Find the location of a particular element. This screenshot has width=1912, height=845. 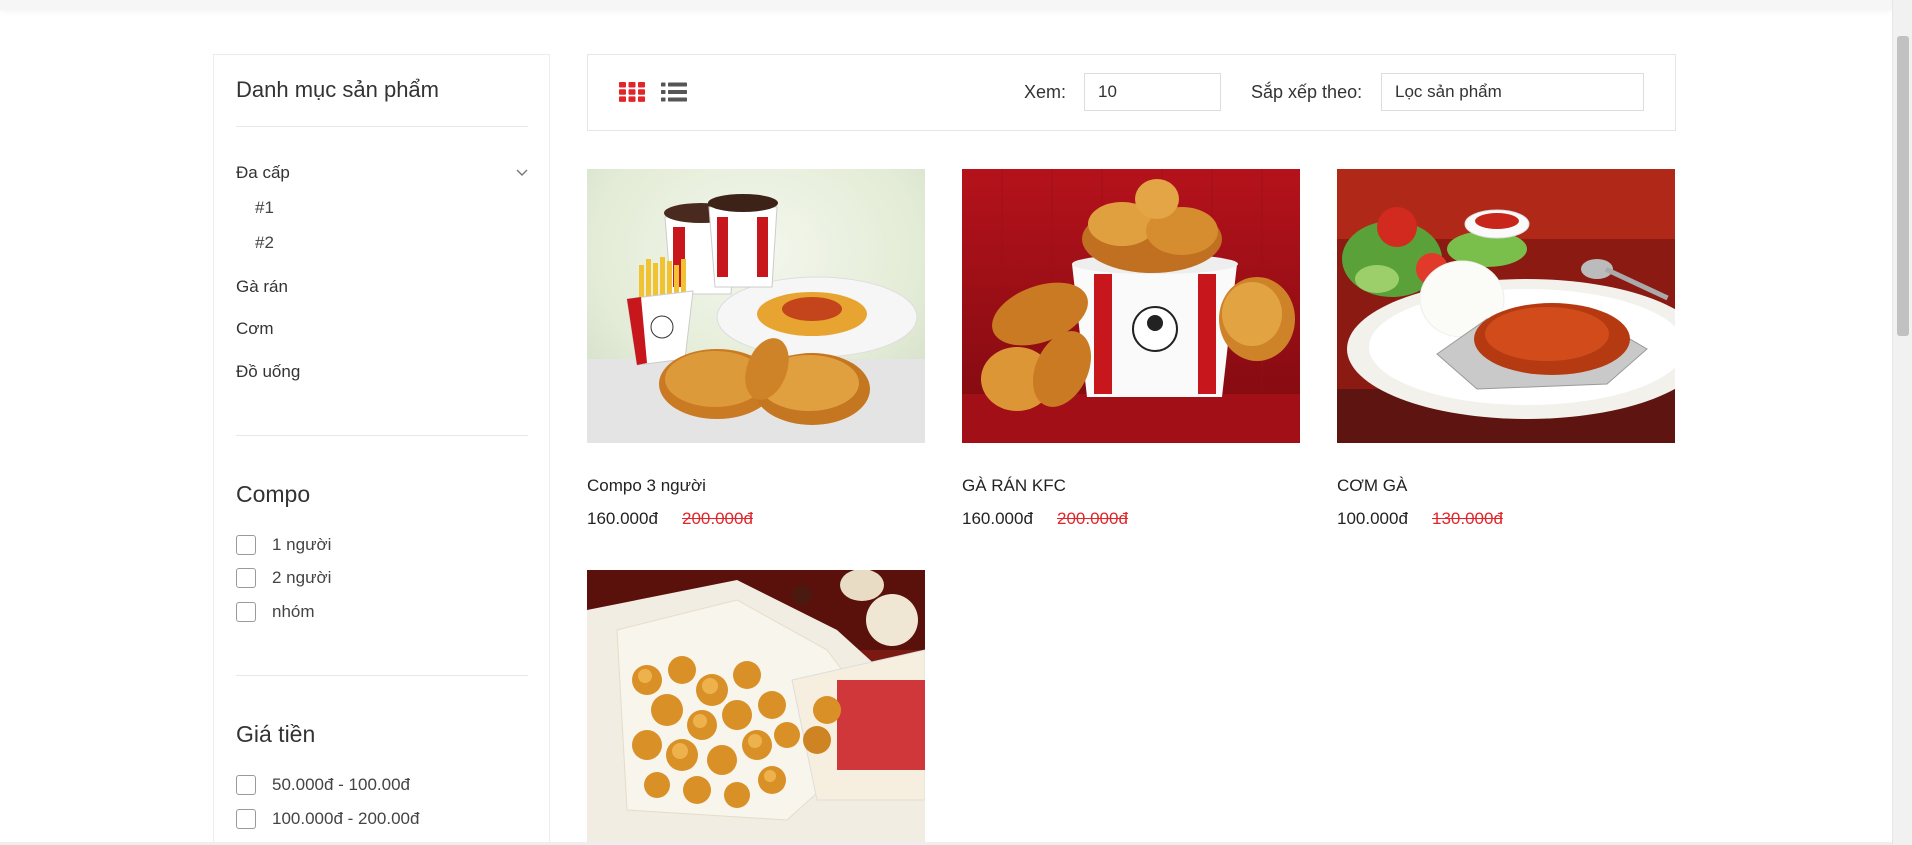

product-card: Compo 3 người 160.000đ 200.000đ is located at coordinates (756, 348).